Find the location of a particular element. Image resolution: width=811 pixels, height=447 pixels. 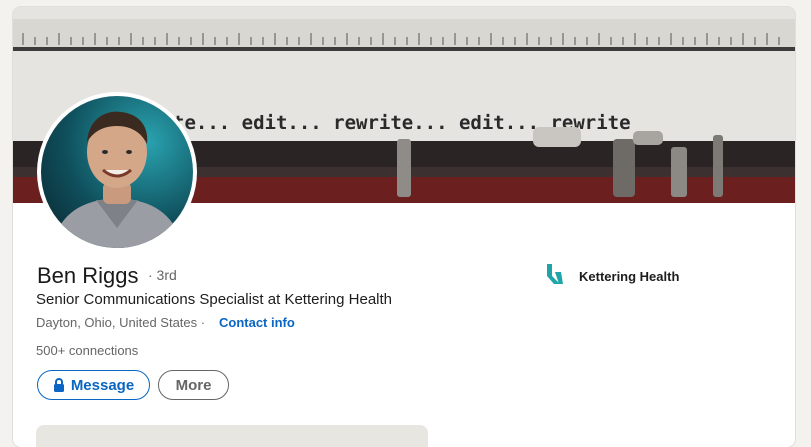

contact-info-link: Contact info is located at coordinates (257, 322).